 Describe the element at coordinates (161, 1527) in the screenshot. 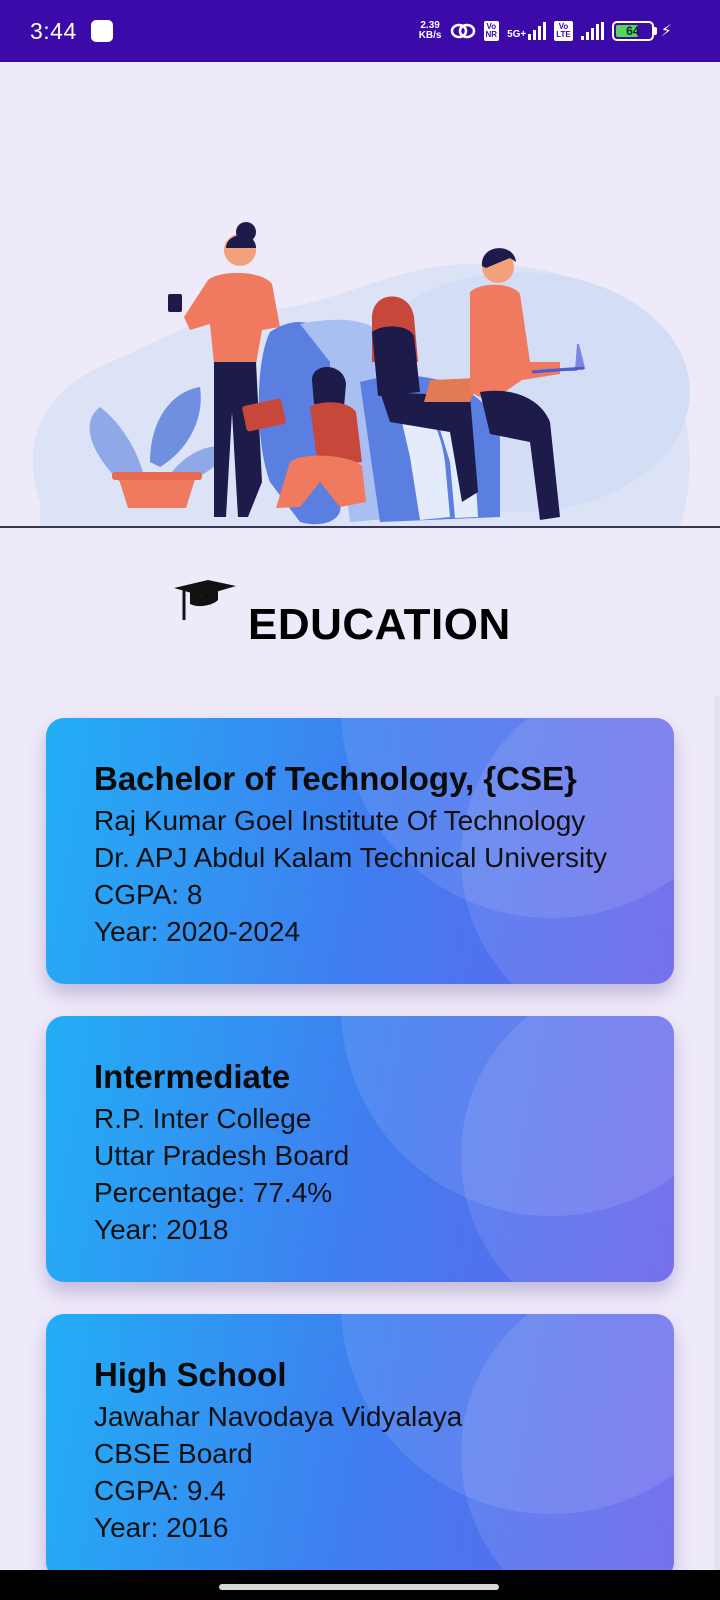

I see `card-year: Year: 2016` at that location.